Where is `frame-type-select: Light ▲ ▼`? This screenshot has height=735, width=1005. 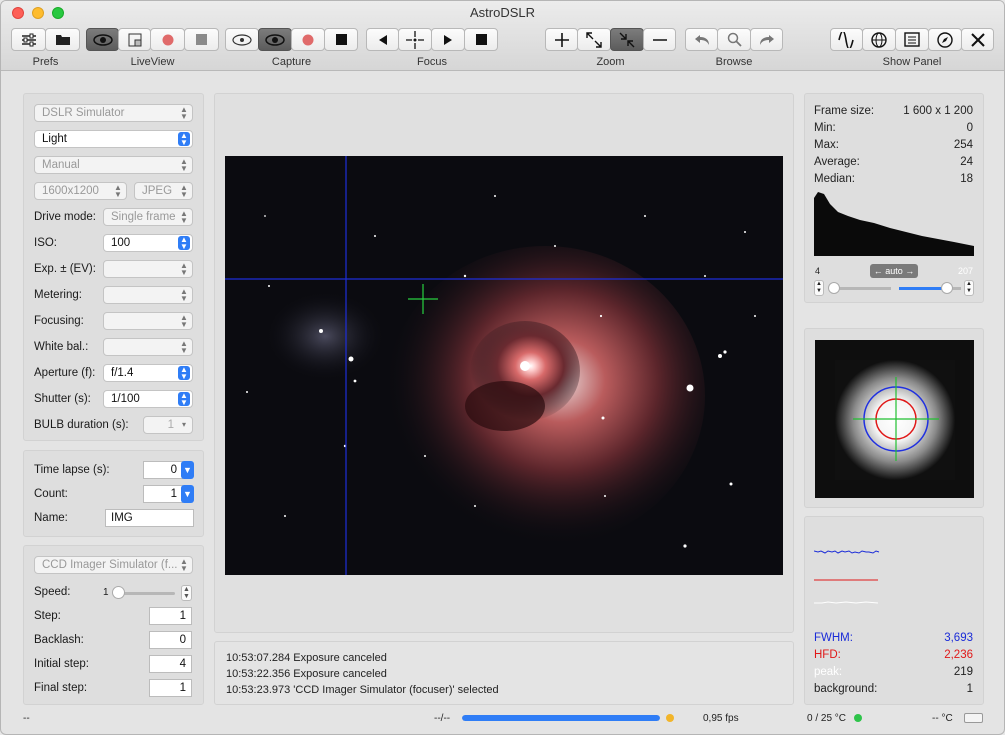 frame-type-select: Light ▲ ▼ is located at coordinates (113, 139).